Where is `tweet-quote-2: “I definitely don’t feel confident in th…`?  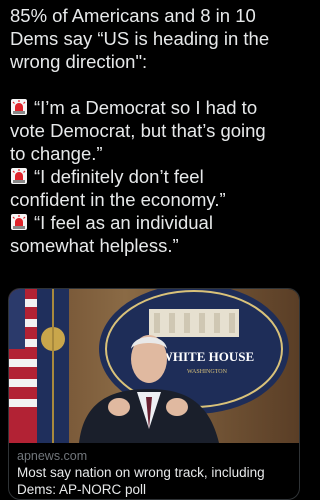
tweet-quote-2: “I definitely don’t feel confident in th… is located at coordinates (152, 188).